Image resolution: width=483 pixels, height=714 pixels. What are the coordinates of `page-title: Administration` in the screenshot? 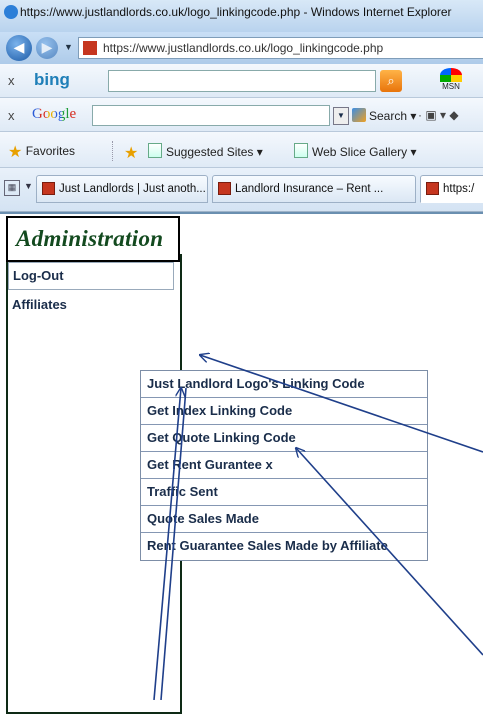 It's located at (90, 238).